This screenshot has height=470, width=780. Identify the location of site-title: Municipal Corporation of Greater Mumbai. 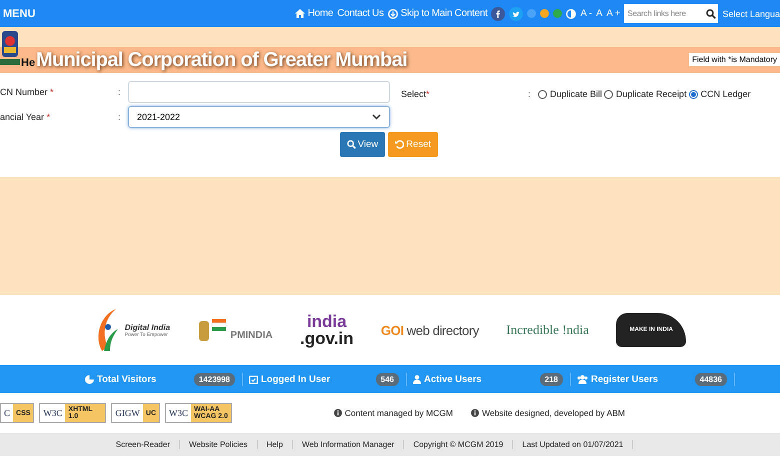
(222, 60).